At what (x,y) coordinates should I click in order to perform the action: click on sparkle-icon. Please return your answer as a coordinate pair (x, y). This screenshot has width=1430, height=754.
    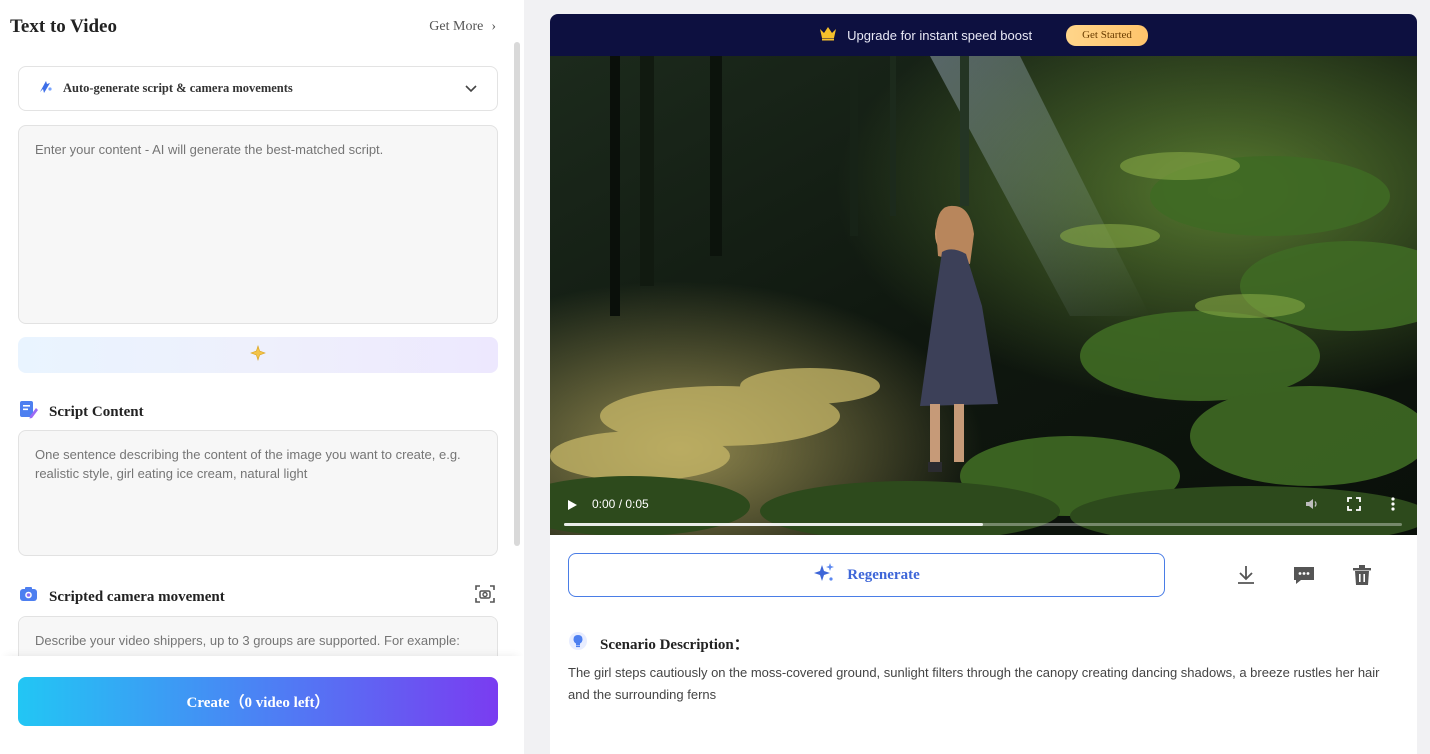
    Looking at the image, I should click on (258, 355).